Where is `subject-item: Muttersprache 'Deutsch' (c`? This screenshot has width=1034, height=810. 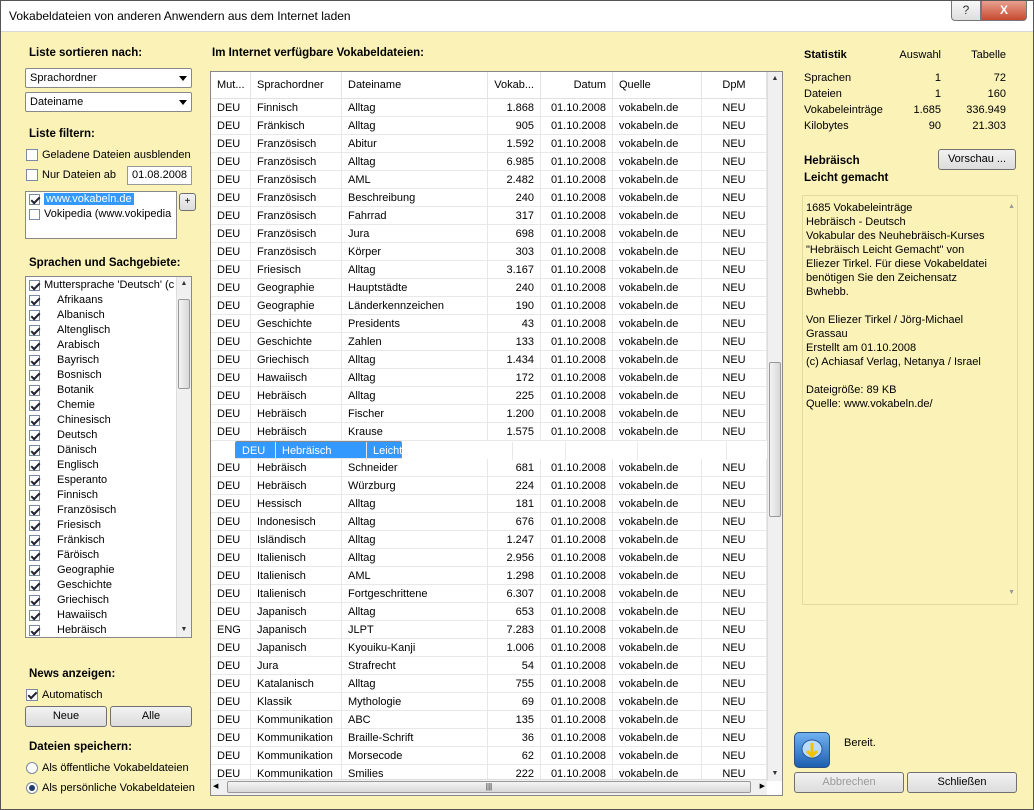
subject-item: Muttersprache 'Deutsch' (c is located at coordinates (108, 285).